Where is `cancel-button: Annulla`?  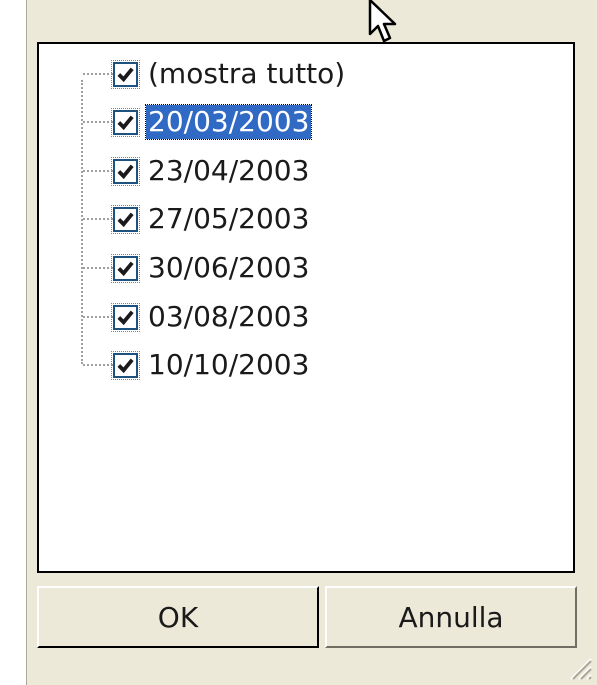 cancel-button: Annulla is located at coordinates (451, 617).